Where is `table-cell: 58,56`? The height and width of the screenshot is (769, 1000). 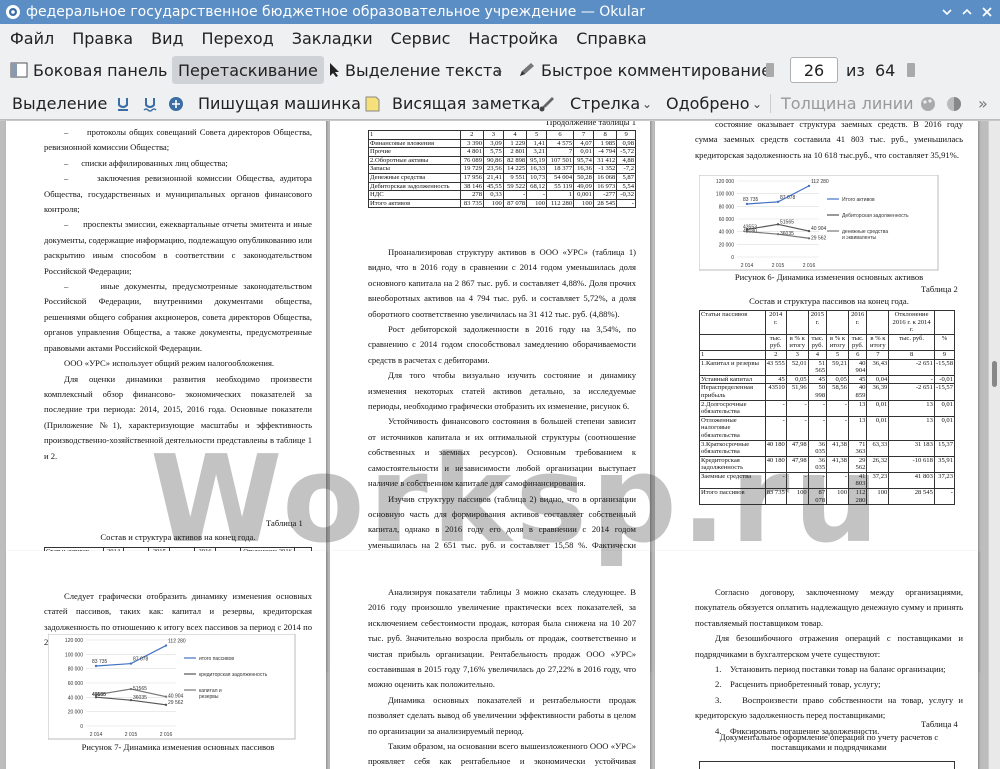 table-cell: 58,56 is located at coordinates (837, 392).